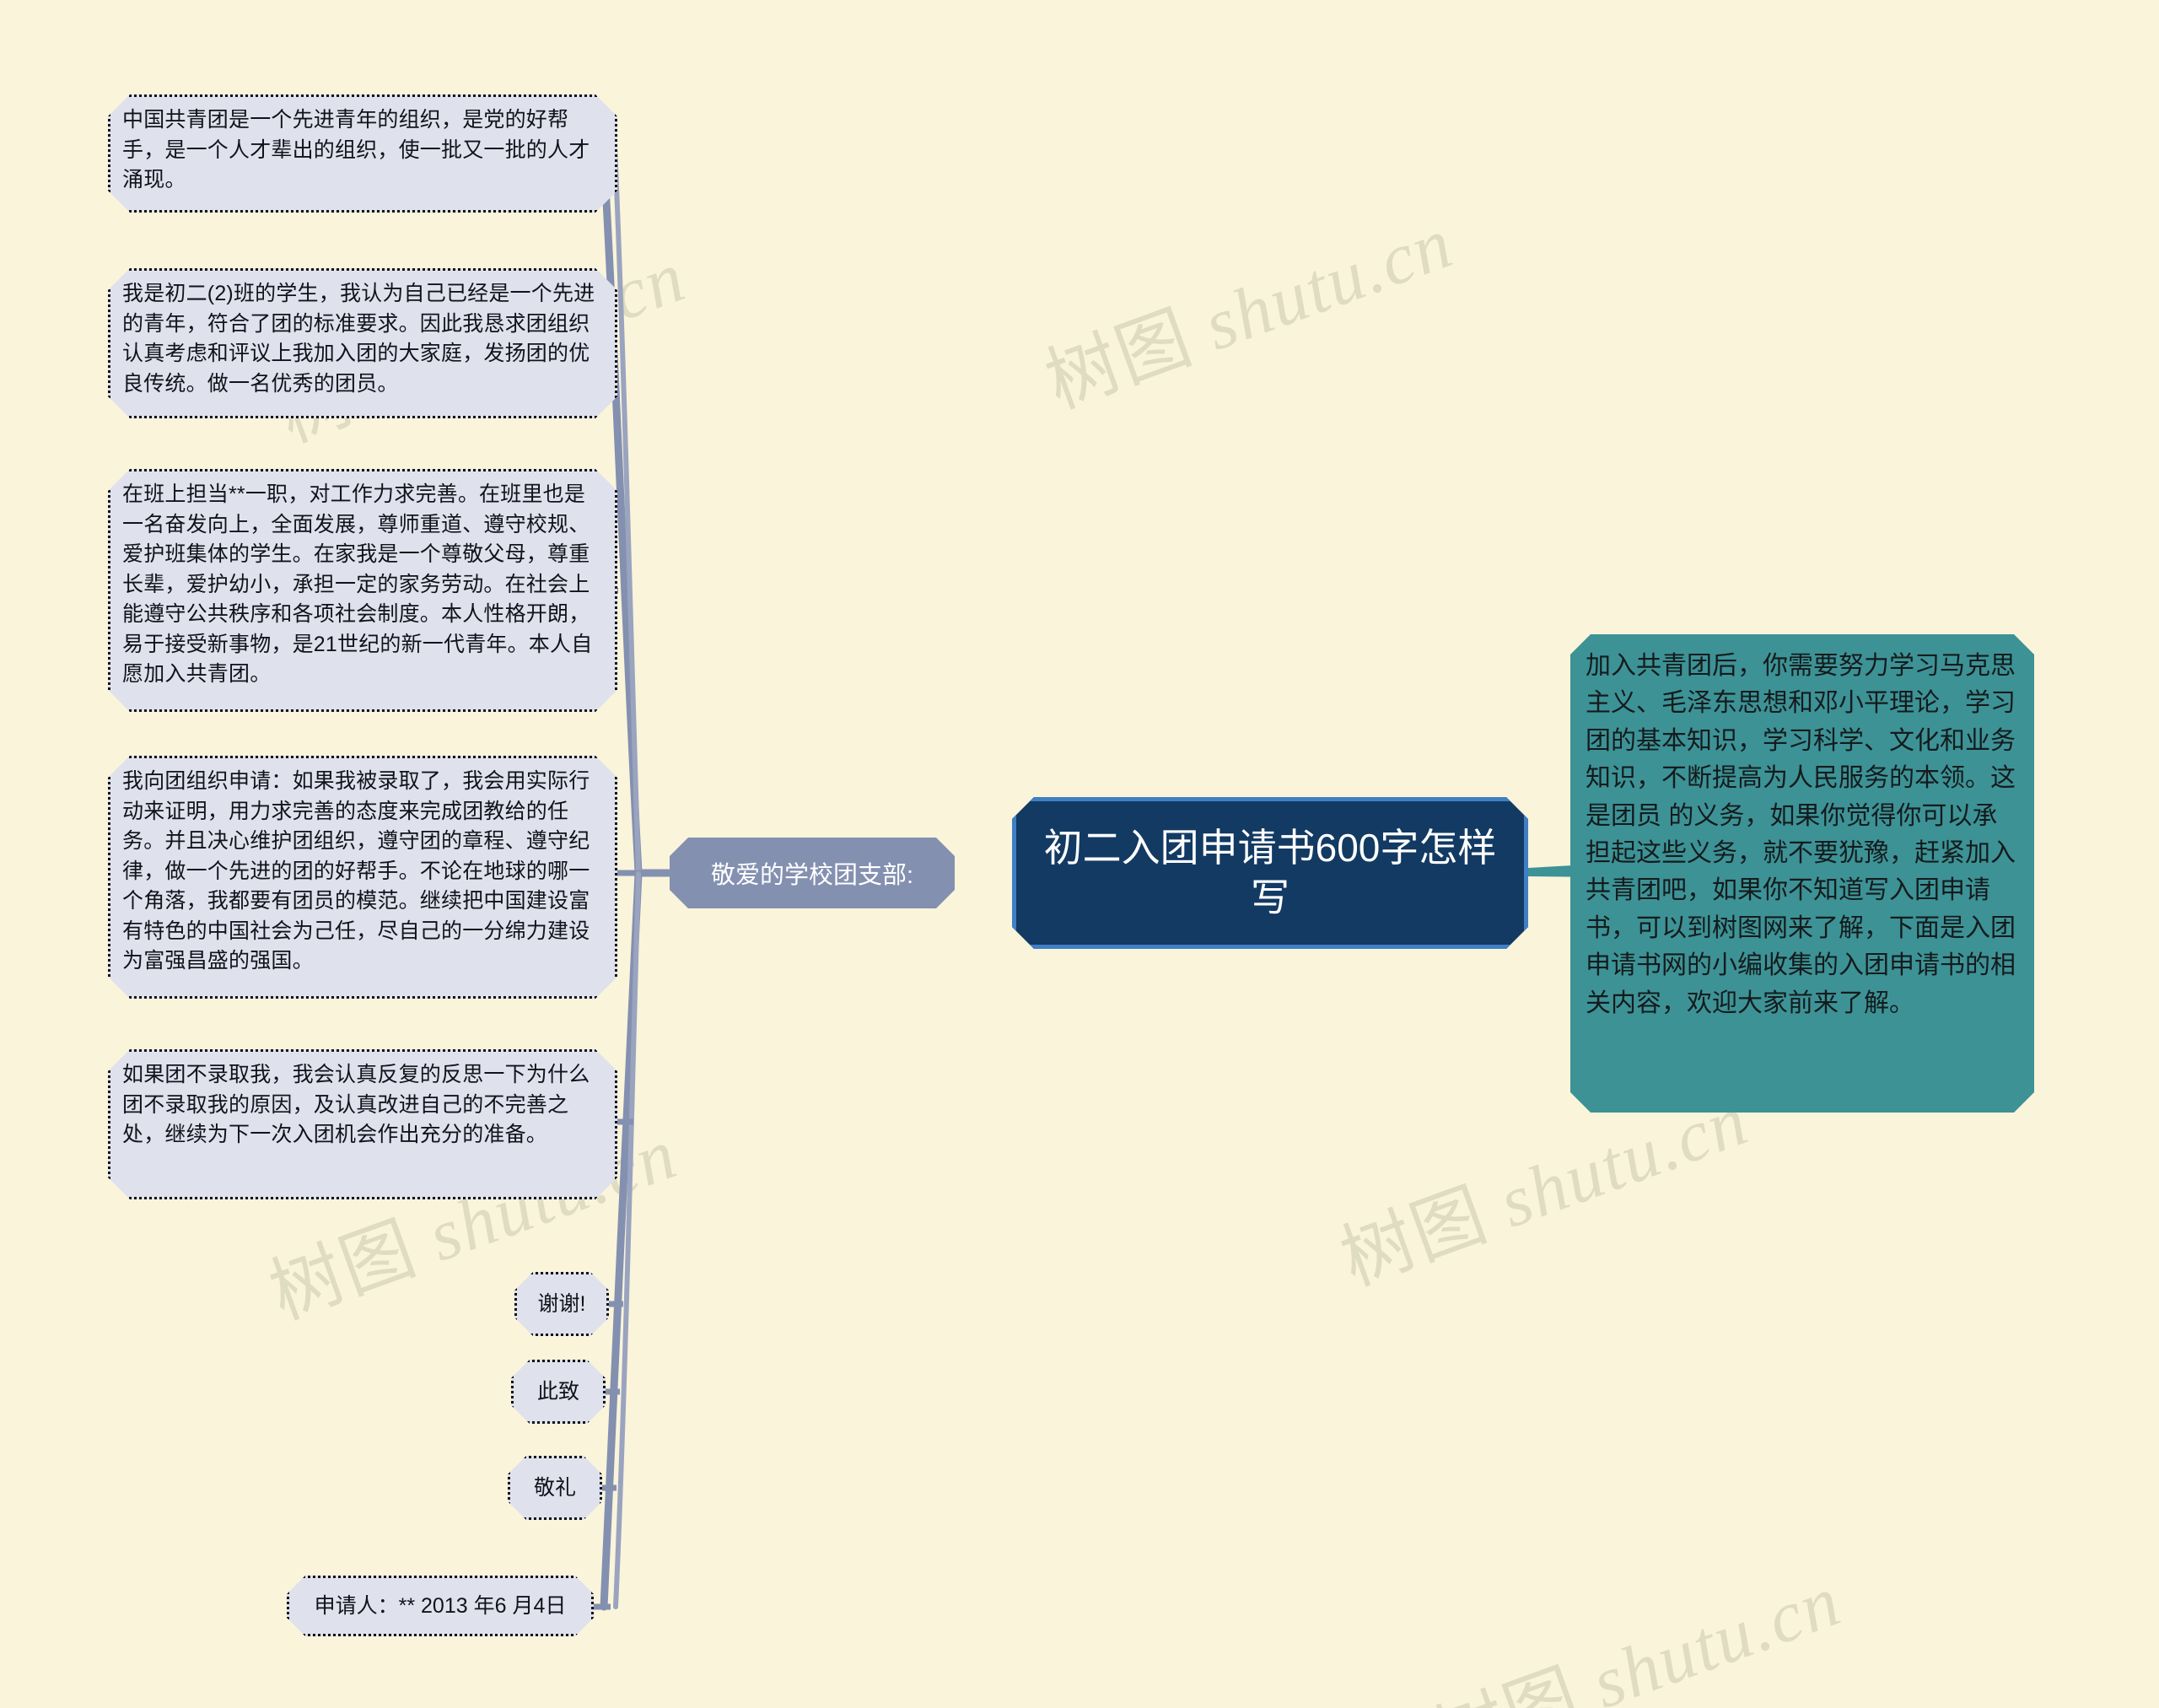  I want to click on branch-label: 申请人：** 2013 年6 月4日, so click(440, 1605).